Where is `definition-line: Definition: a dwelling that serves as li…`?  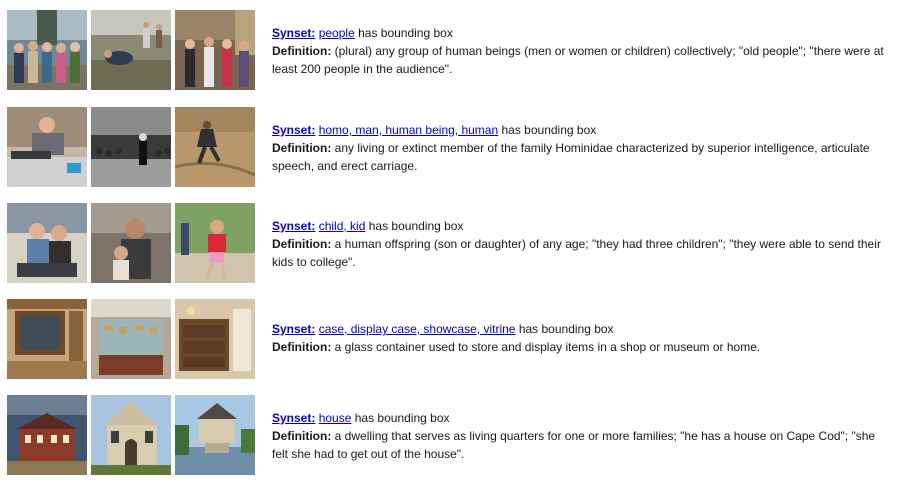
definition-line: Definition: a dwelling that serves as li… is located at coordinates (582, 445).